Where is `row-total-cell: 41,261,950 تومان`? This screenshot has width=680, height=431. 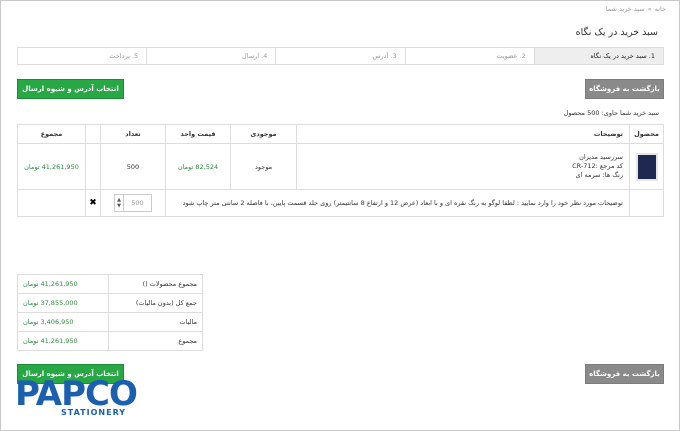
row-total-cell: 41,261,950 تومان is located at coordinates (51, 166).